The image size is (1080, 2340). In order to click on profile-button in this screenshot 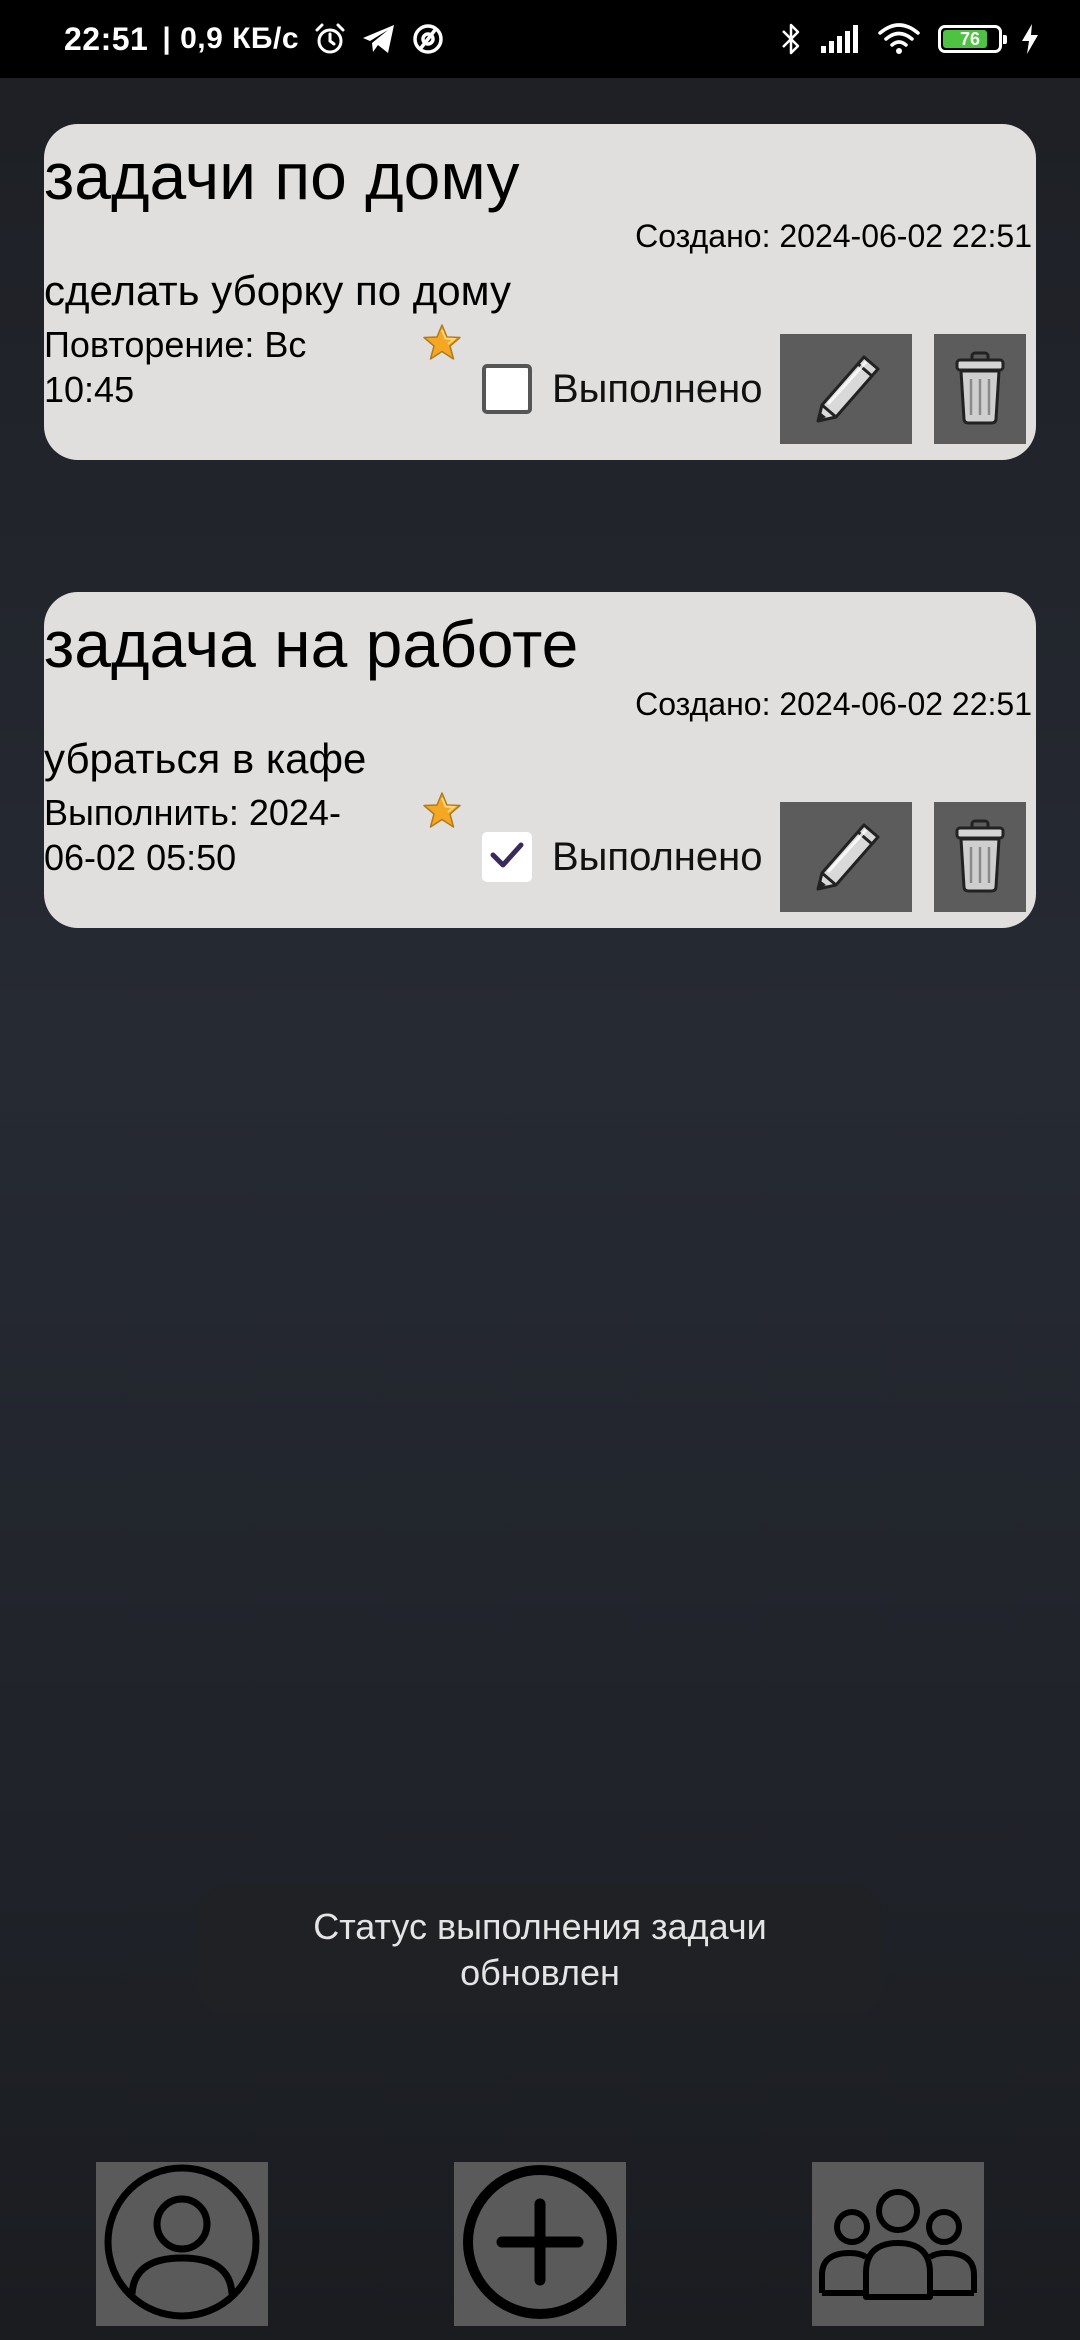, I will do `click(182, 2244)`.